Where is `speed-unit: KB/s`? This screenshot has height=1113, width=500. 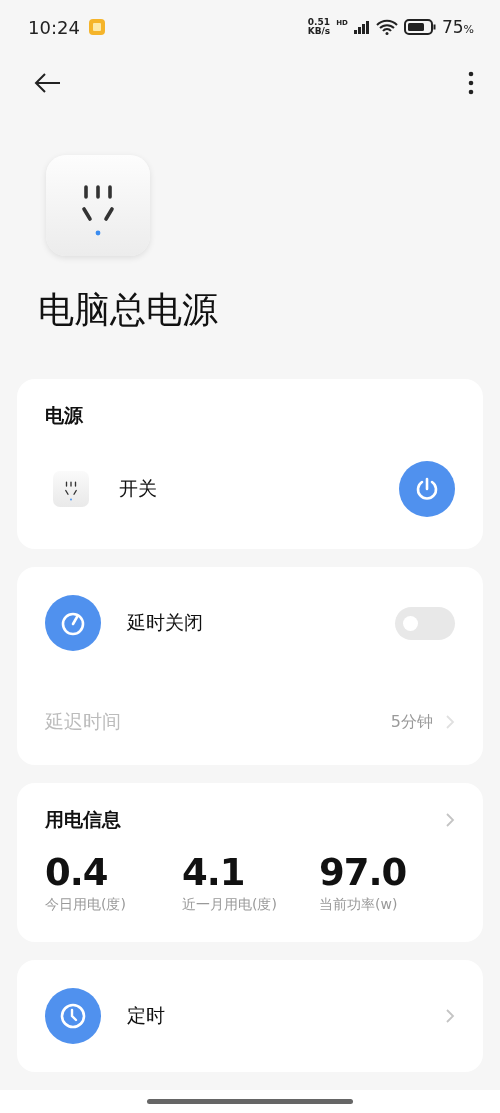 speed-unit: KB/s is located at coordinates (319, 32).